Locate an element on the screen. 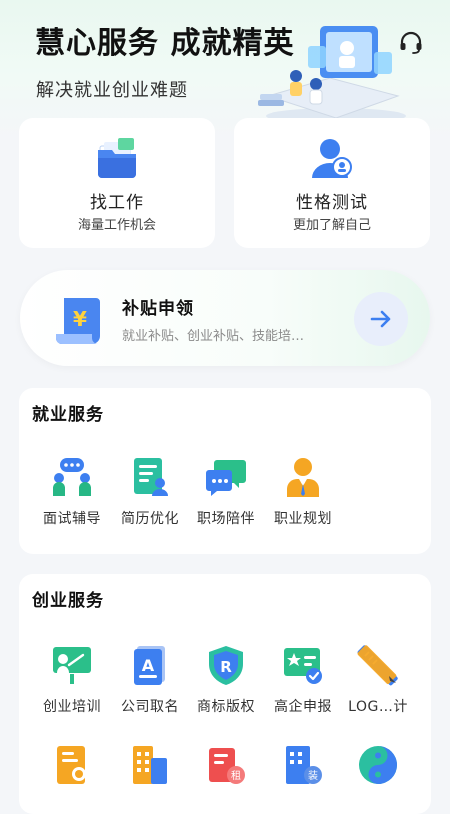 The height and width of the screenshot is (814, 450). find-job-card: 找工作 海量工作机会 is located at coordinates (117, 183).